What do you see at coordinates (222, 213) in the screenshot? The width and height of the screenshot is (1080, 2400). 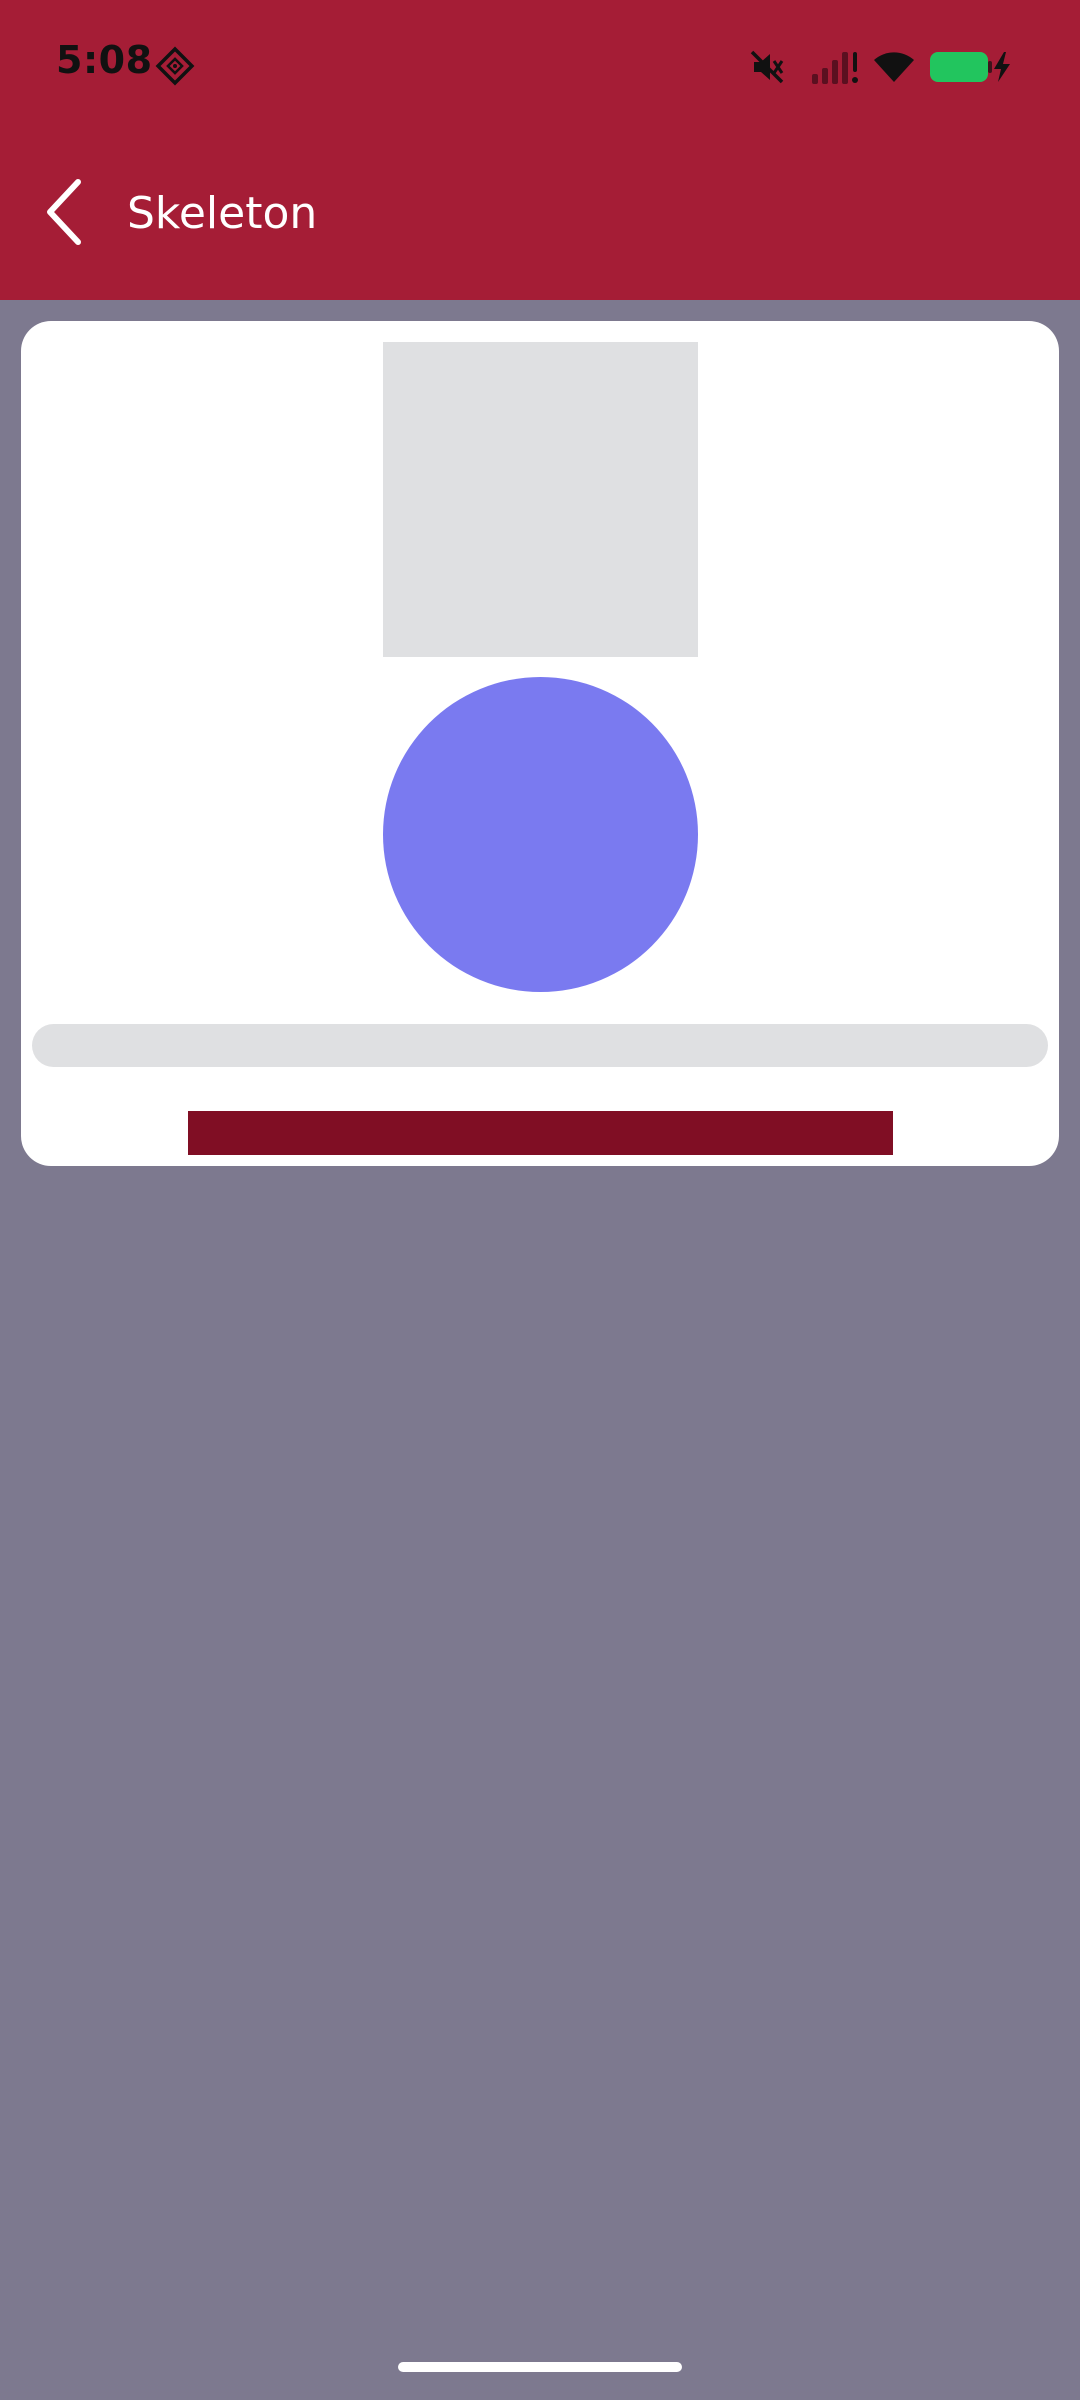 I see `page-title: Skeleton` at bounding box center [222, 213].